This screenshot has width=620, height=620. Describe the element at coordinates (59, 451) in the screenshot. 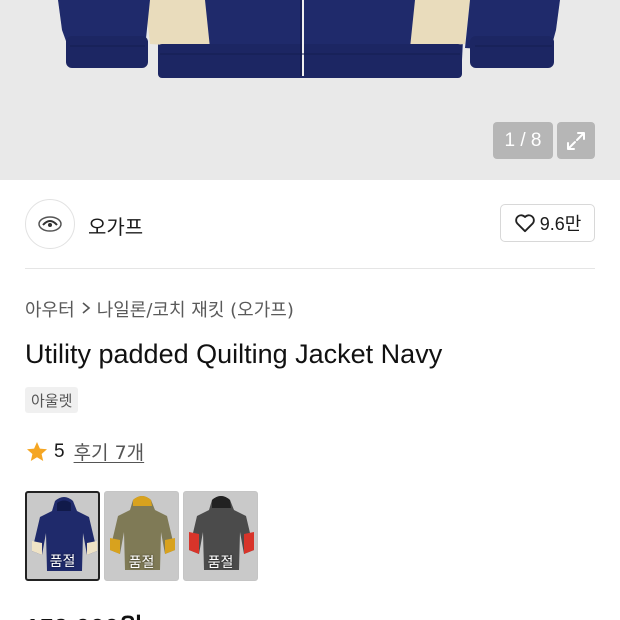

I see `rating-score: 5` at that location.